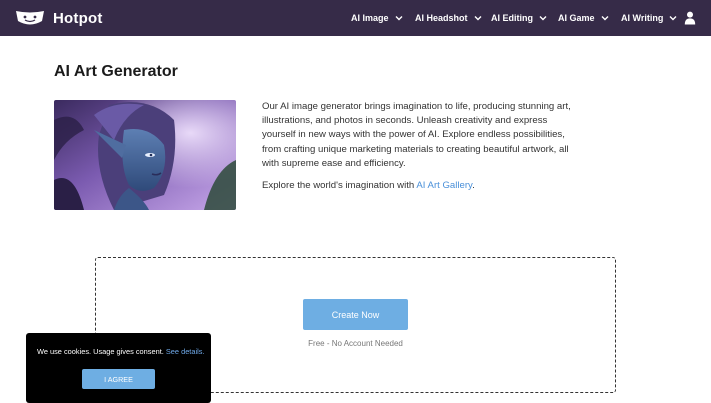 The image size is (711, 403). What do you see at coordinates (78, 18) in the screenshot?
I see `brand-name: Hotpot` at bounding box center [78, 18].